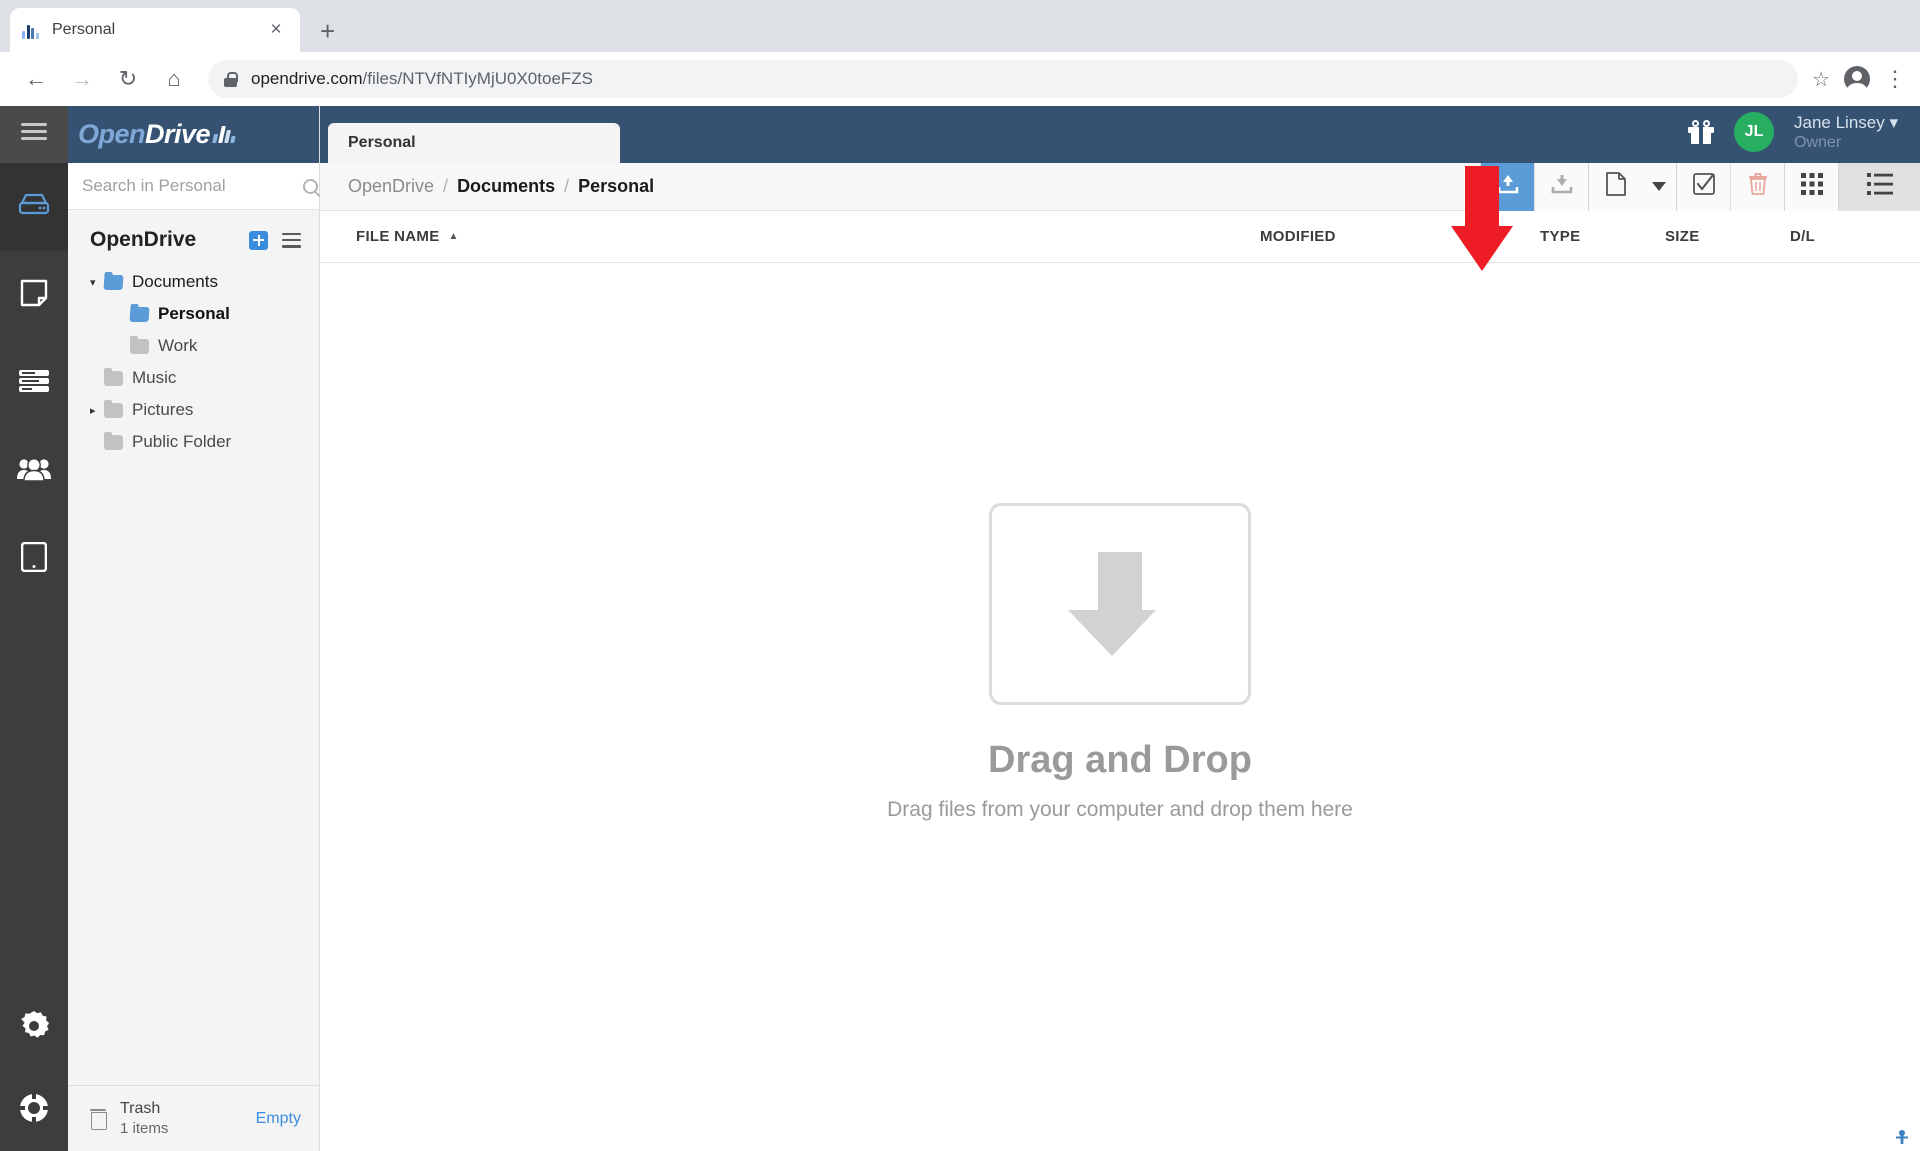 Image resolution: width=1920 pixels, height=1151 pixels. I want to click on tree-item-music: Music, so click(193, 378).